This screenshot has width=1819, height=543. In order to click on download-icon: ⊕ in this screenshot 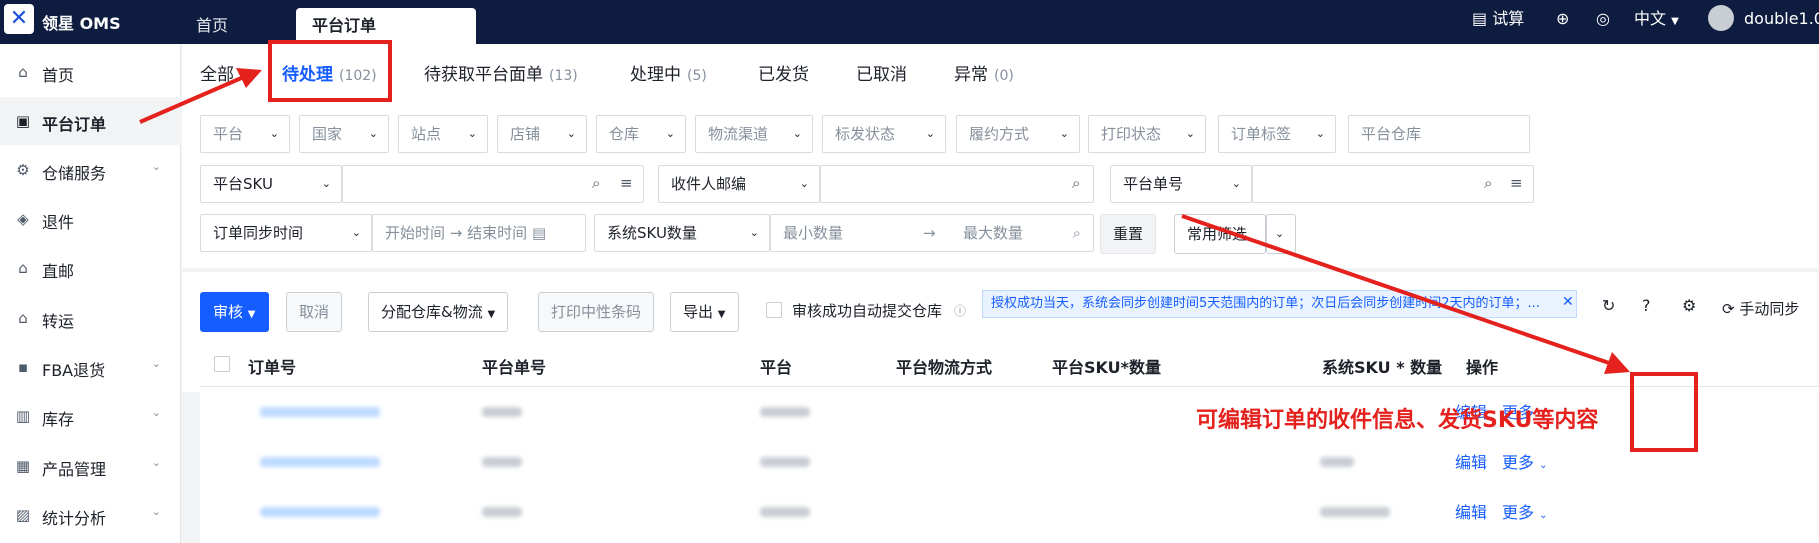, I will do `click(1562, 19)`.